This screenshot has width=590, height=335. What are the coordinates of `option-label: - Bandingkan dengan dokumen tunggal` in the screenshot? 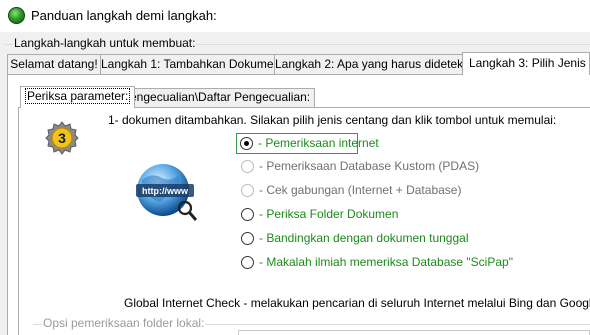 It's located at (364, 238).